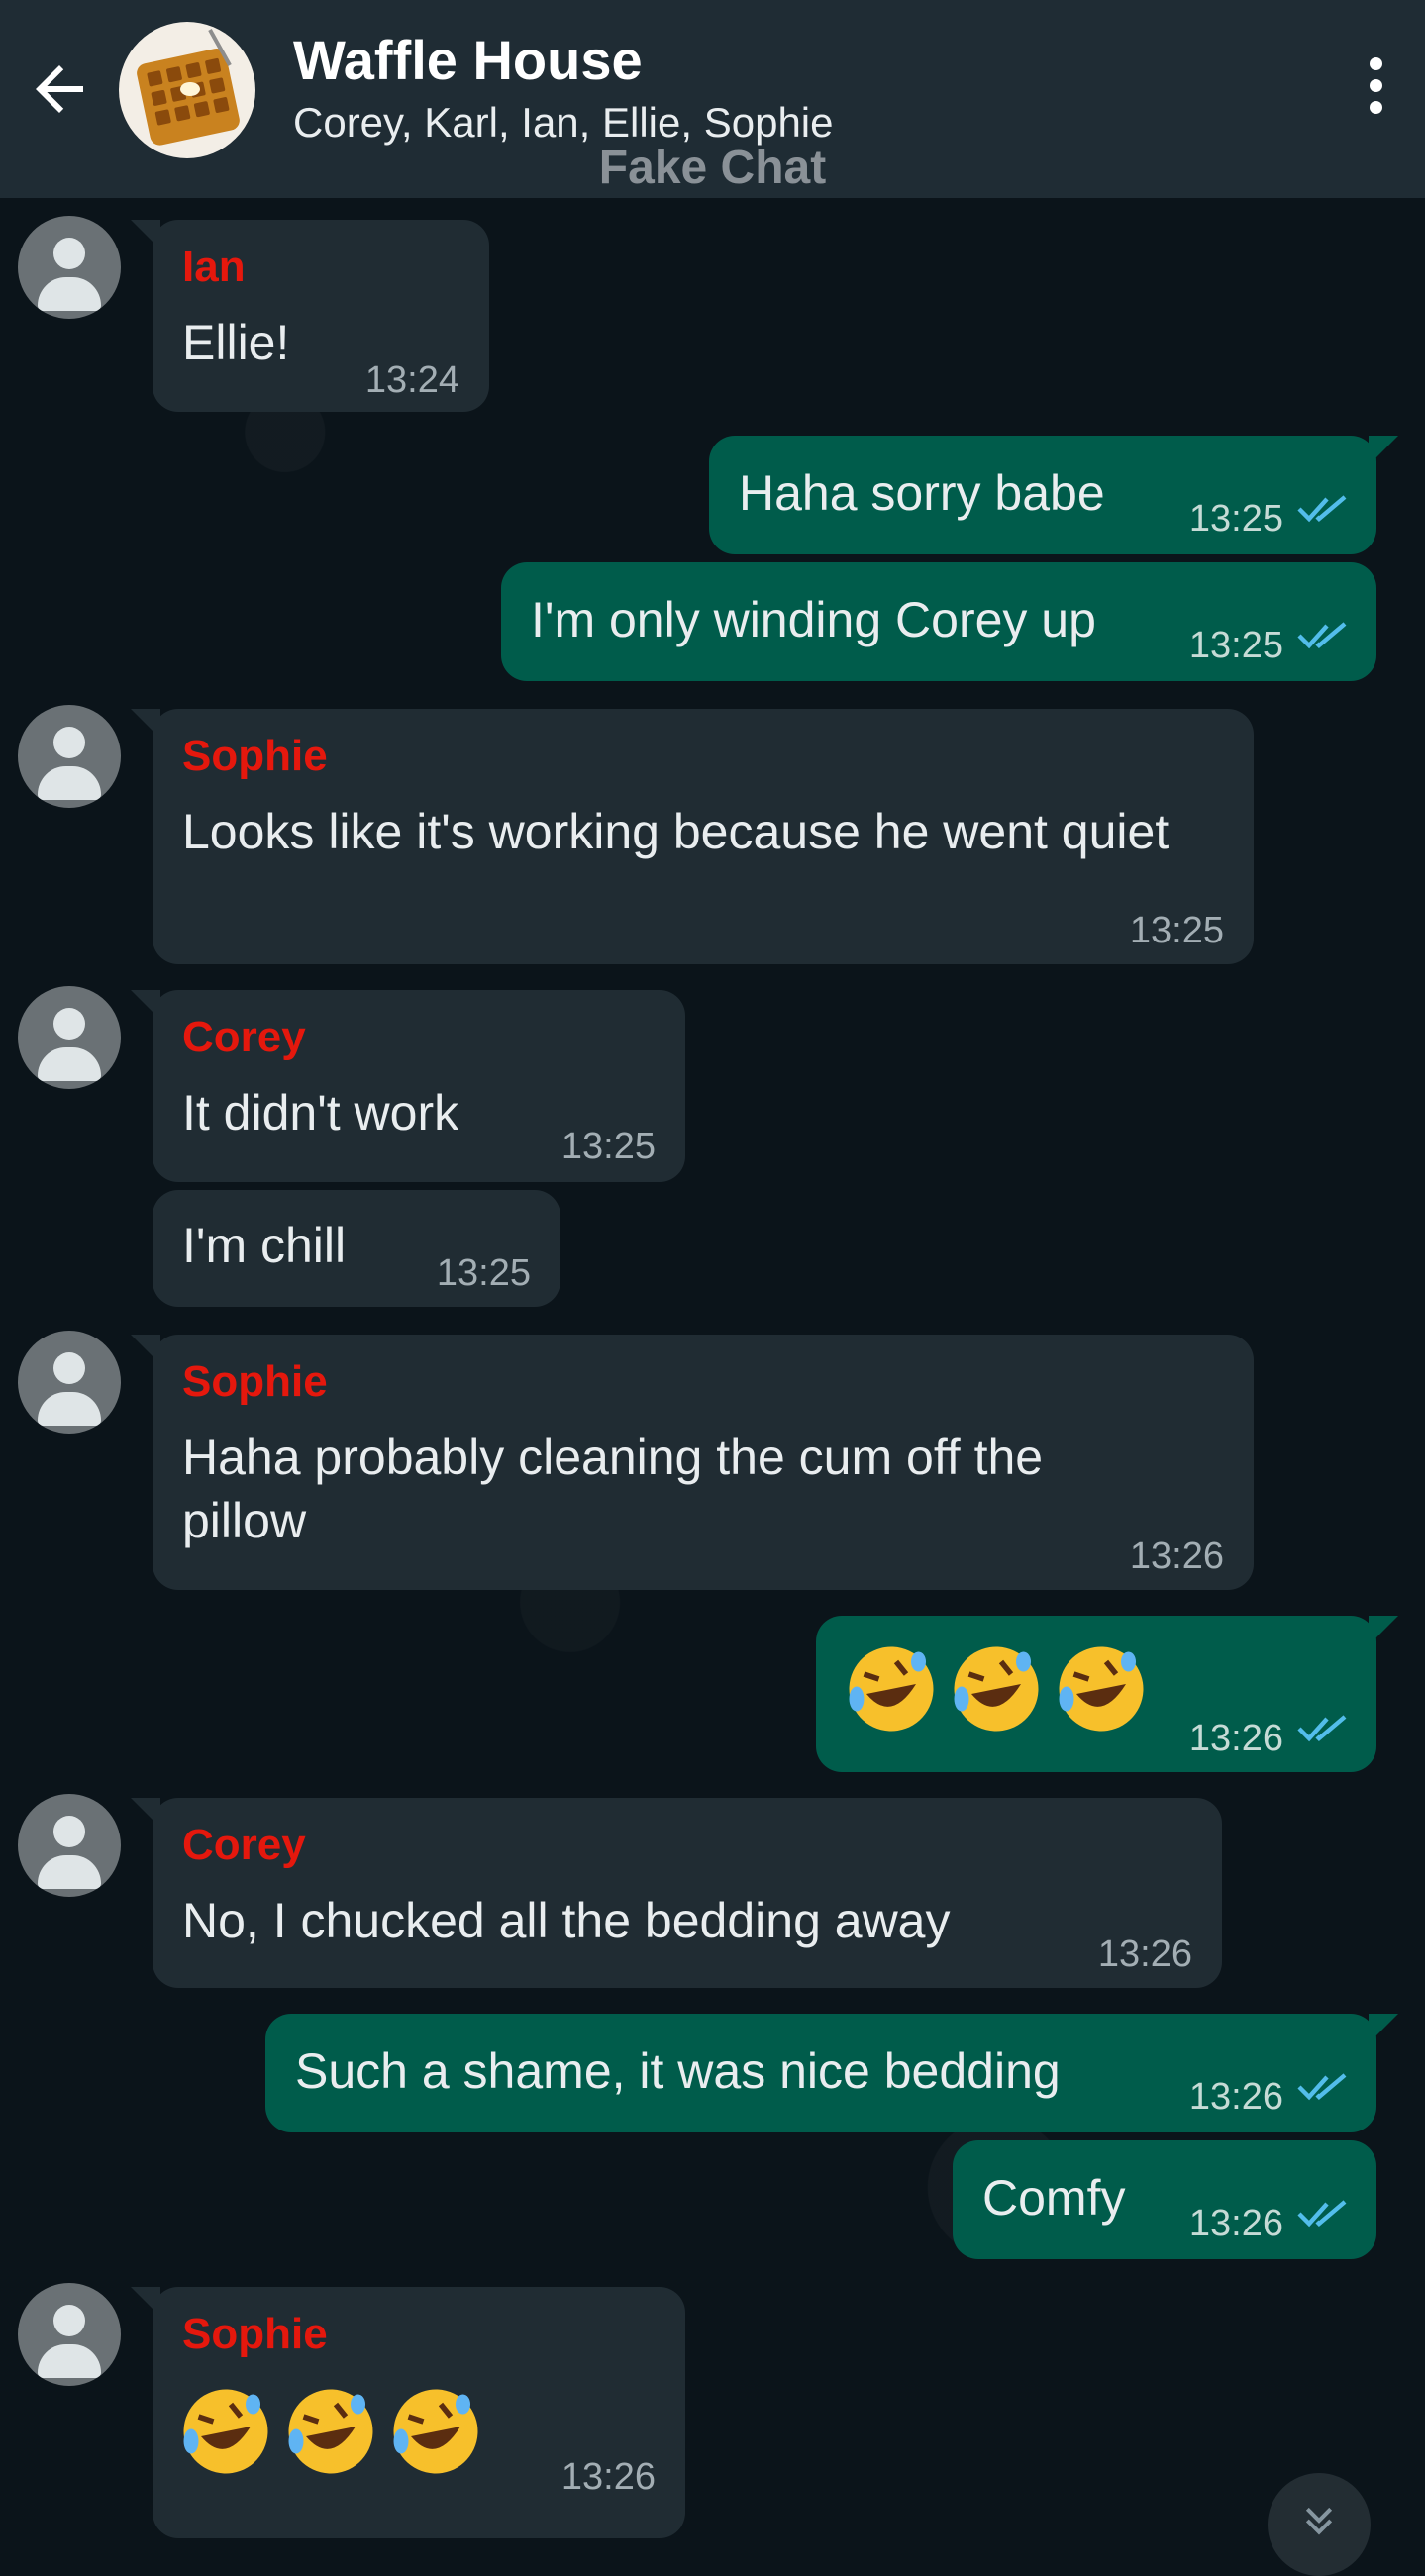 The width and height of the screenshot is (1425, 2576). I want to click on message-text: Comfy, so click(1054, 2198).